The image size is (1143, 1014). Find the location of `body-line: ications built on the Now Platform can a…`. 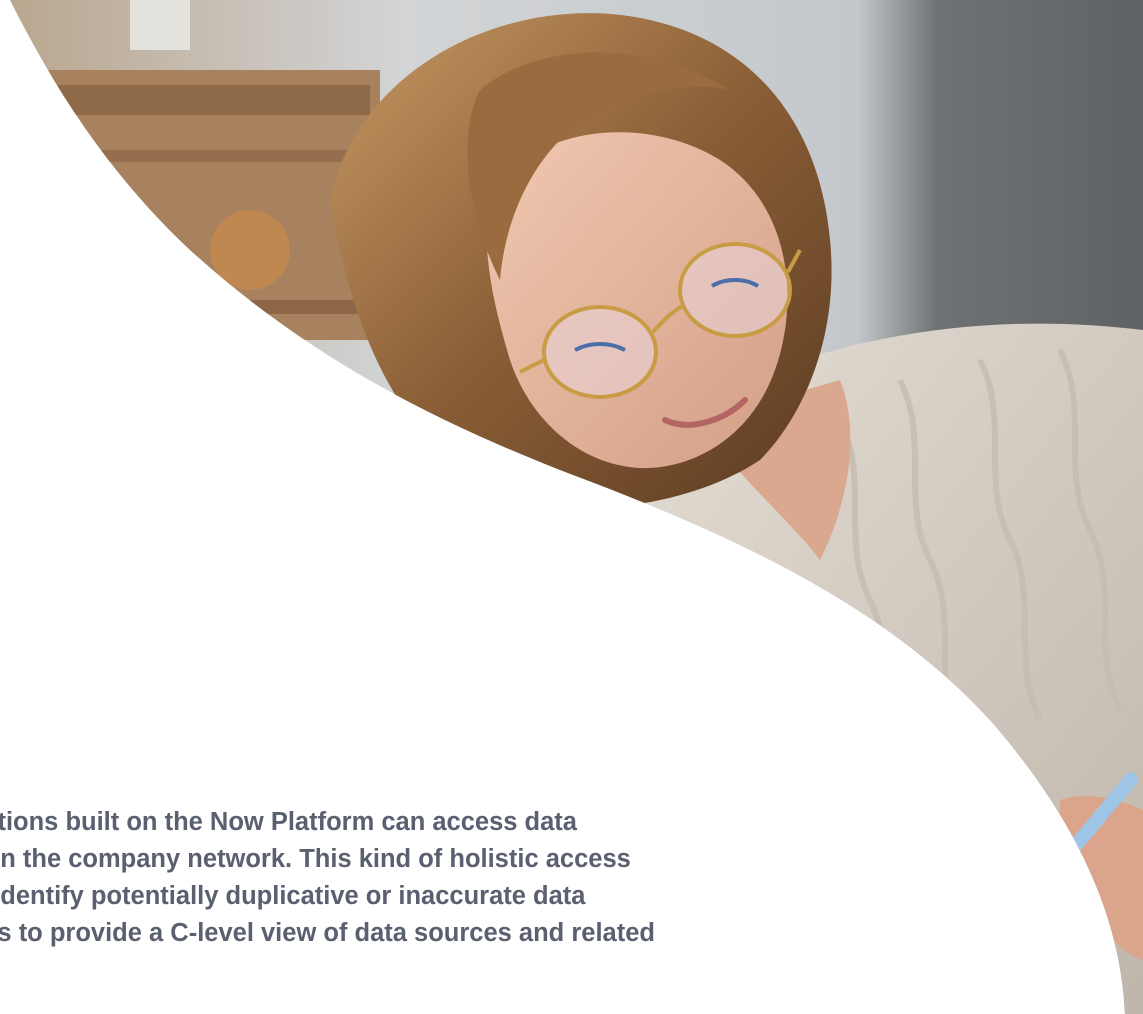

body-line: ications built on the Now Platform can a… is located at coordinates (288, 822).